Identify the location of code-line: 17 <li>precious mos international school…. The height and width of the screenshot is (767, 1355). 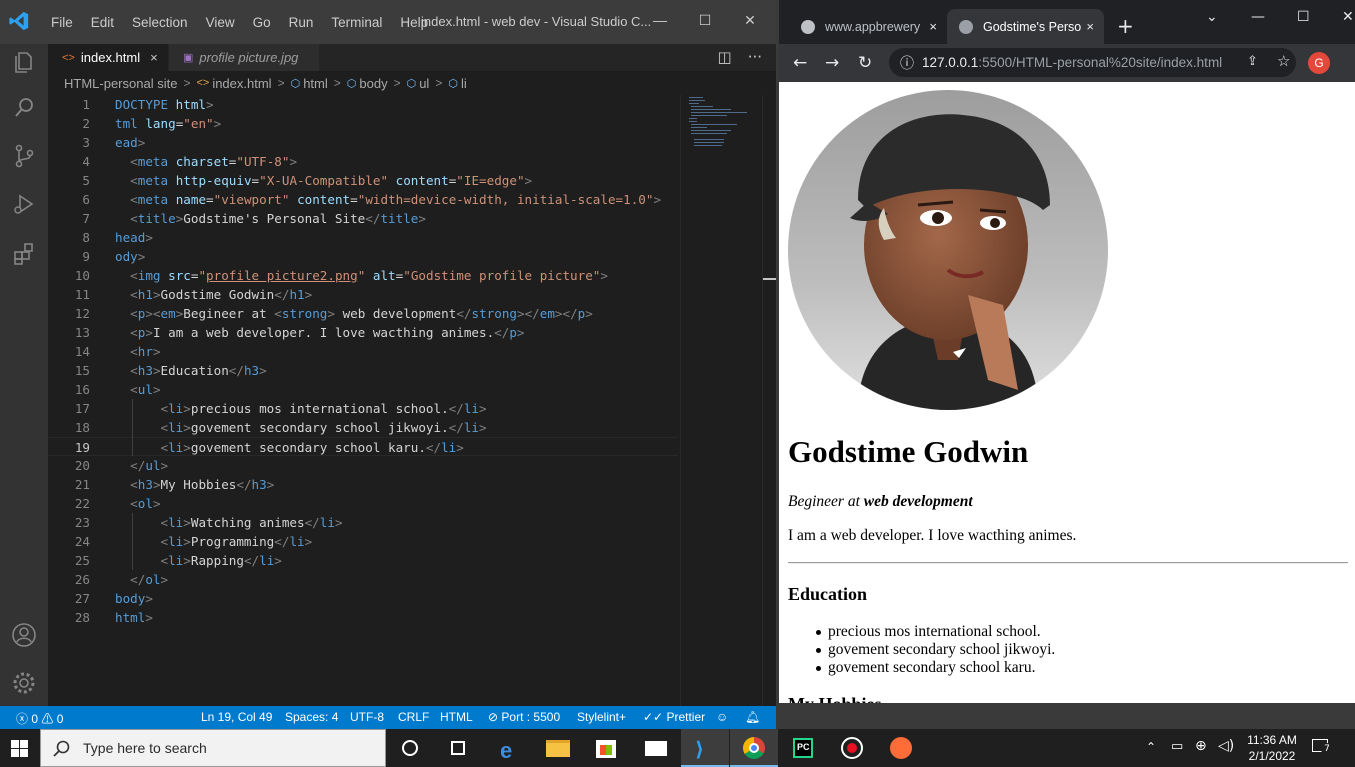
(363, 408).